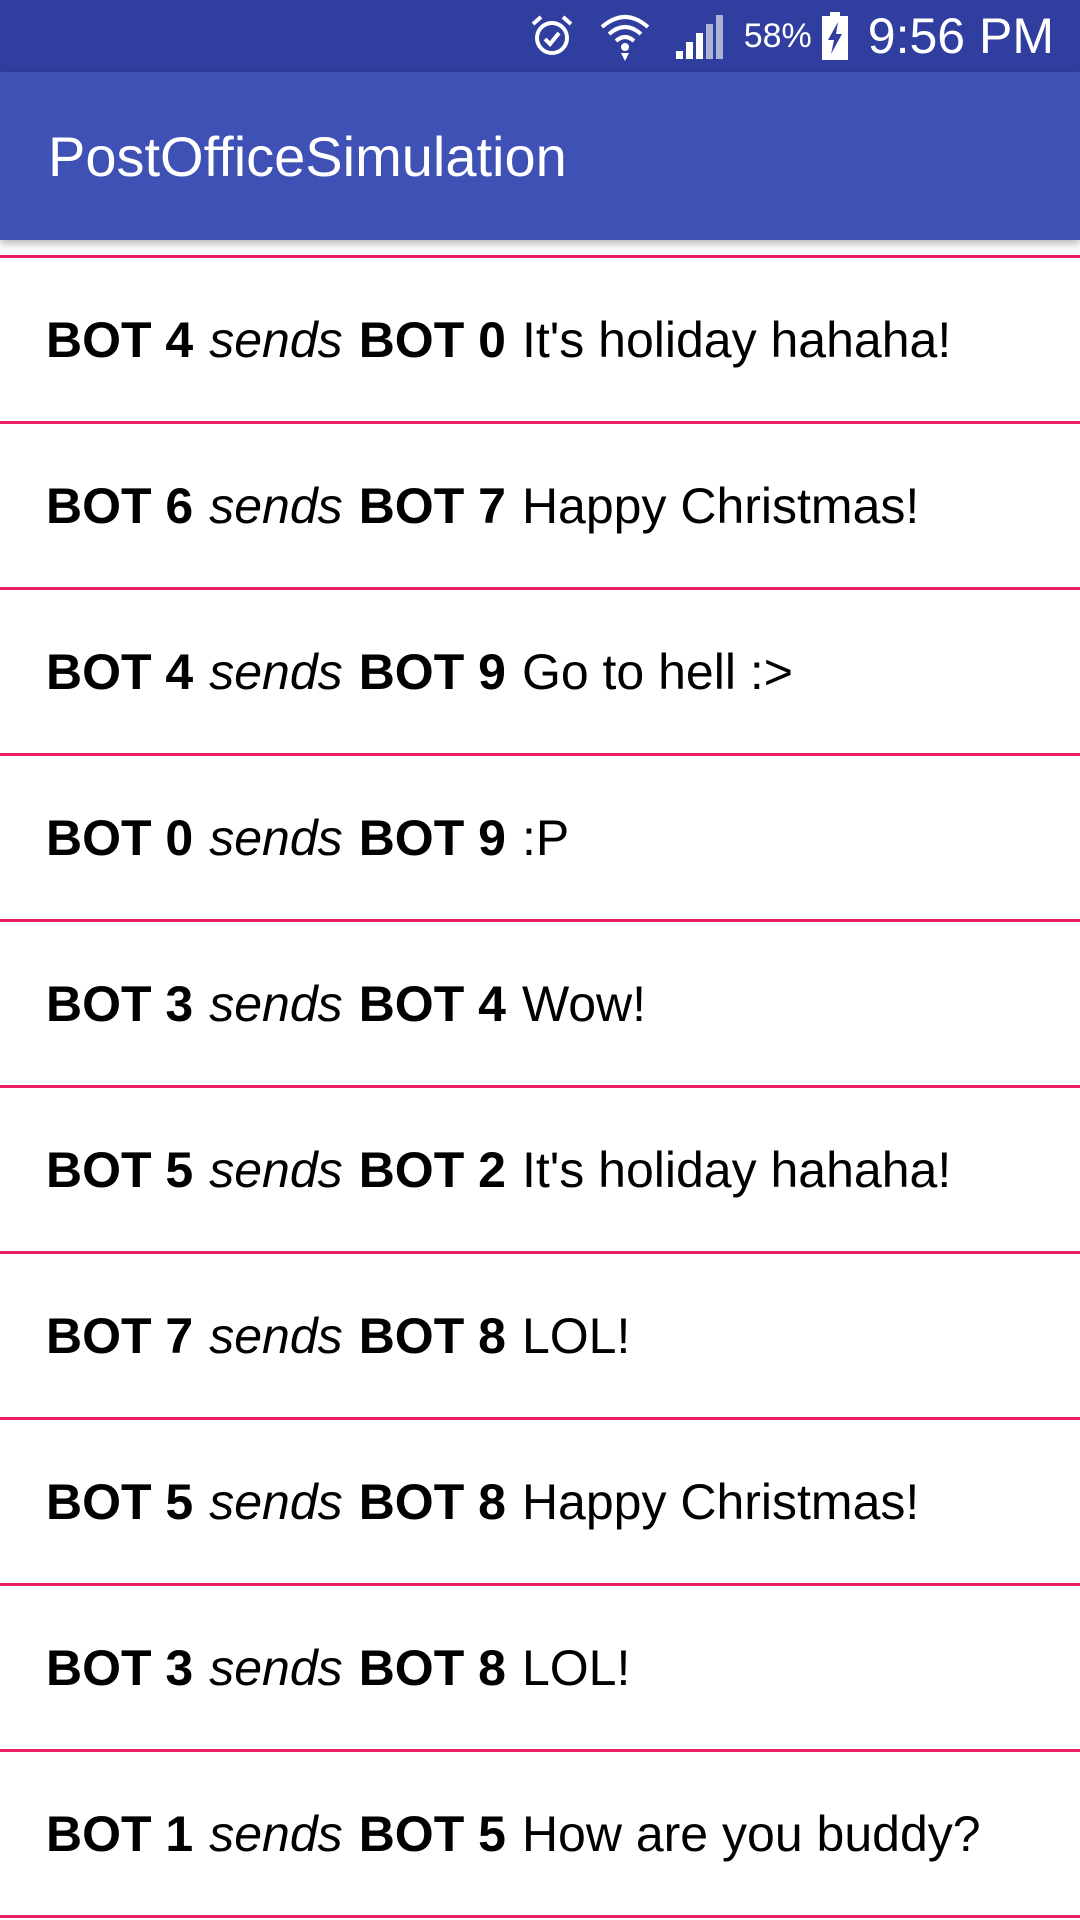 The image size is (1080, 1920). What do you see at coordinates (120, 505) in the screenshot?
I see `sender-label: BOT 6` at bounding box center [120, 505].